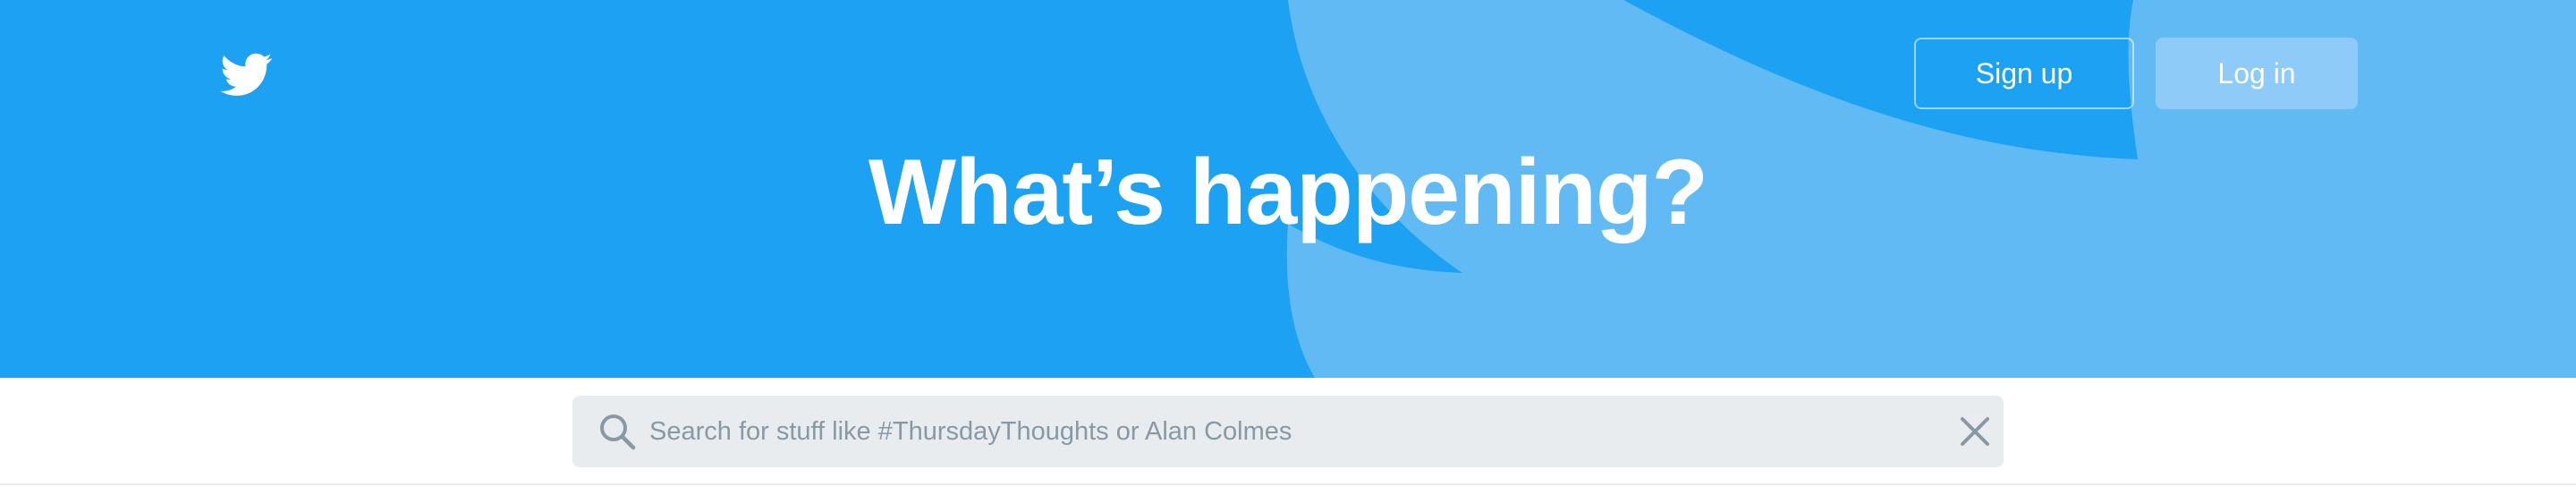 Image resolution: width=2576 pixels, height=487 pixels. I want to click on login-button: Log in, so click(2257, 73).